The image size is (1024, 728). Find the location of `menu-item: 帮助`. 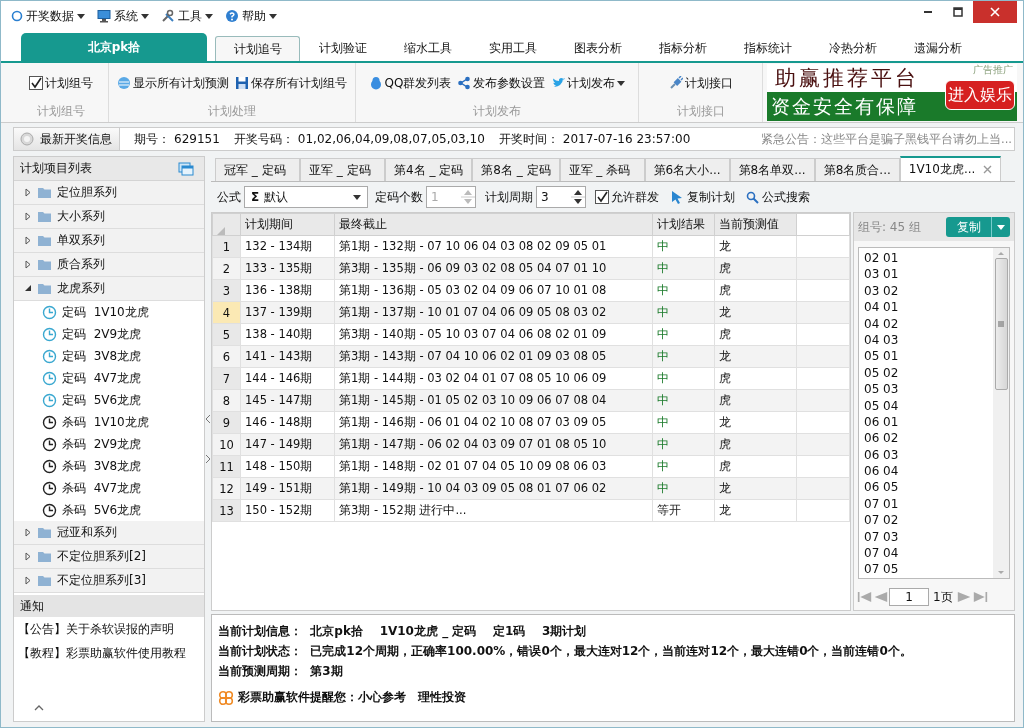

menu-item: 帮助 is located at coordinates (251, 16).